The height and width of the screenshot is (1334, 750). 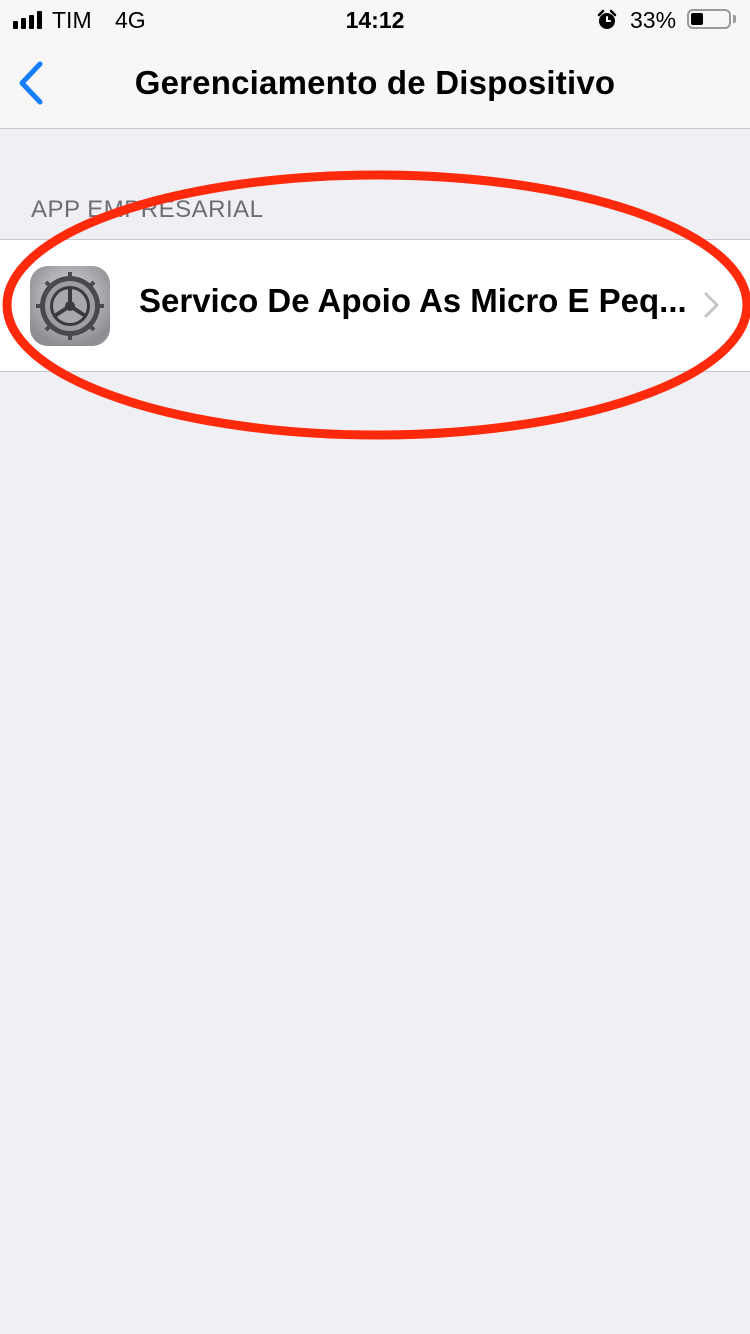 What do you see at coordinates (70, 306) in the screenshot?
I see `settings-gear-icon` at bounding box center [70, 306].